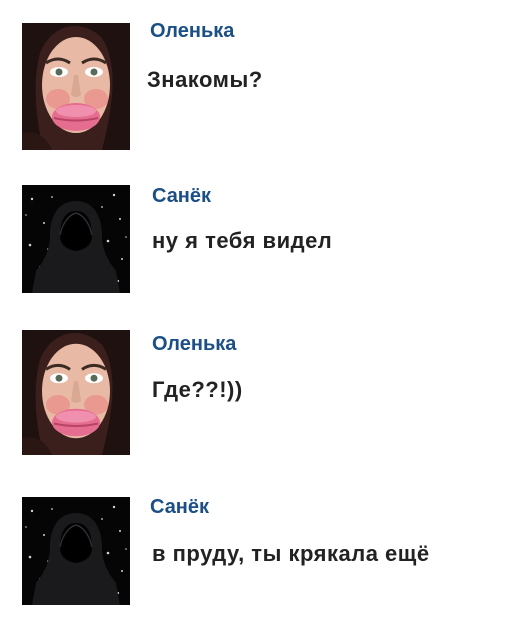  What do you see at coordinates (242, 240) in the screenshot?
I see `message-text: ну я тебя видел` at bounding box center [242, 240].